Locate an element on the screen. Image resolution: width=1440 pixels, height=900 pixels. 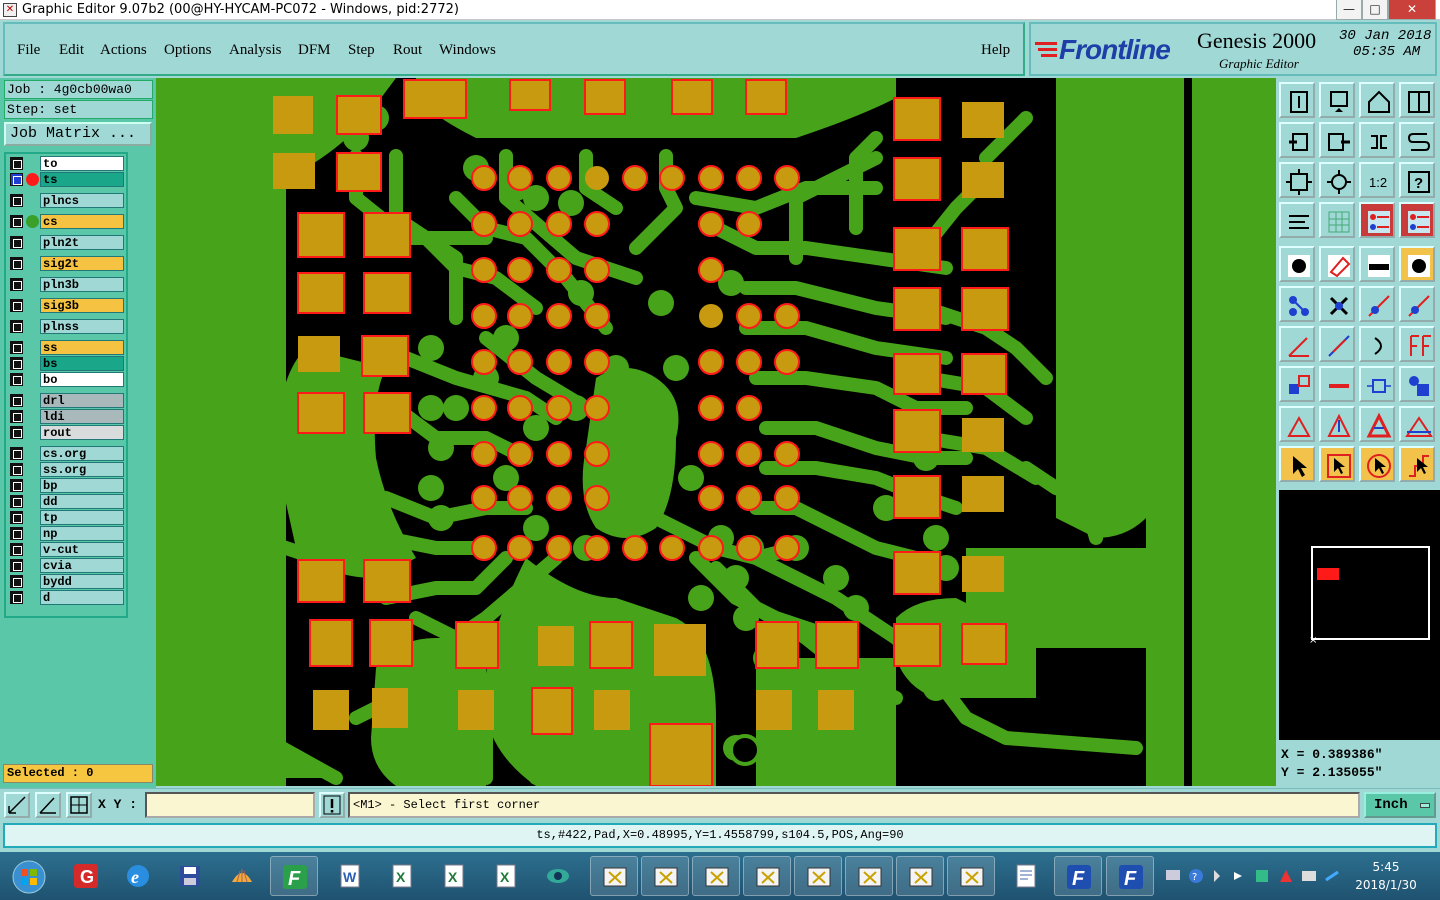
taskbar-app-save is located at coordinates (190, 876).